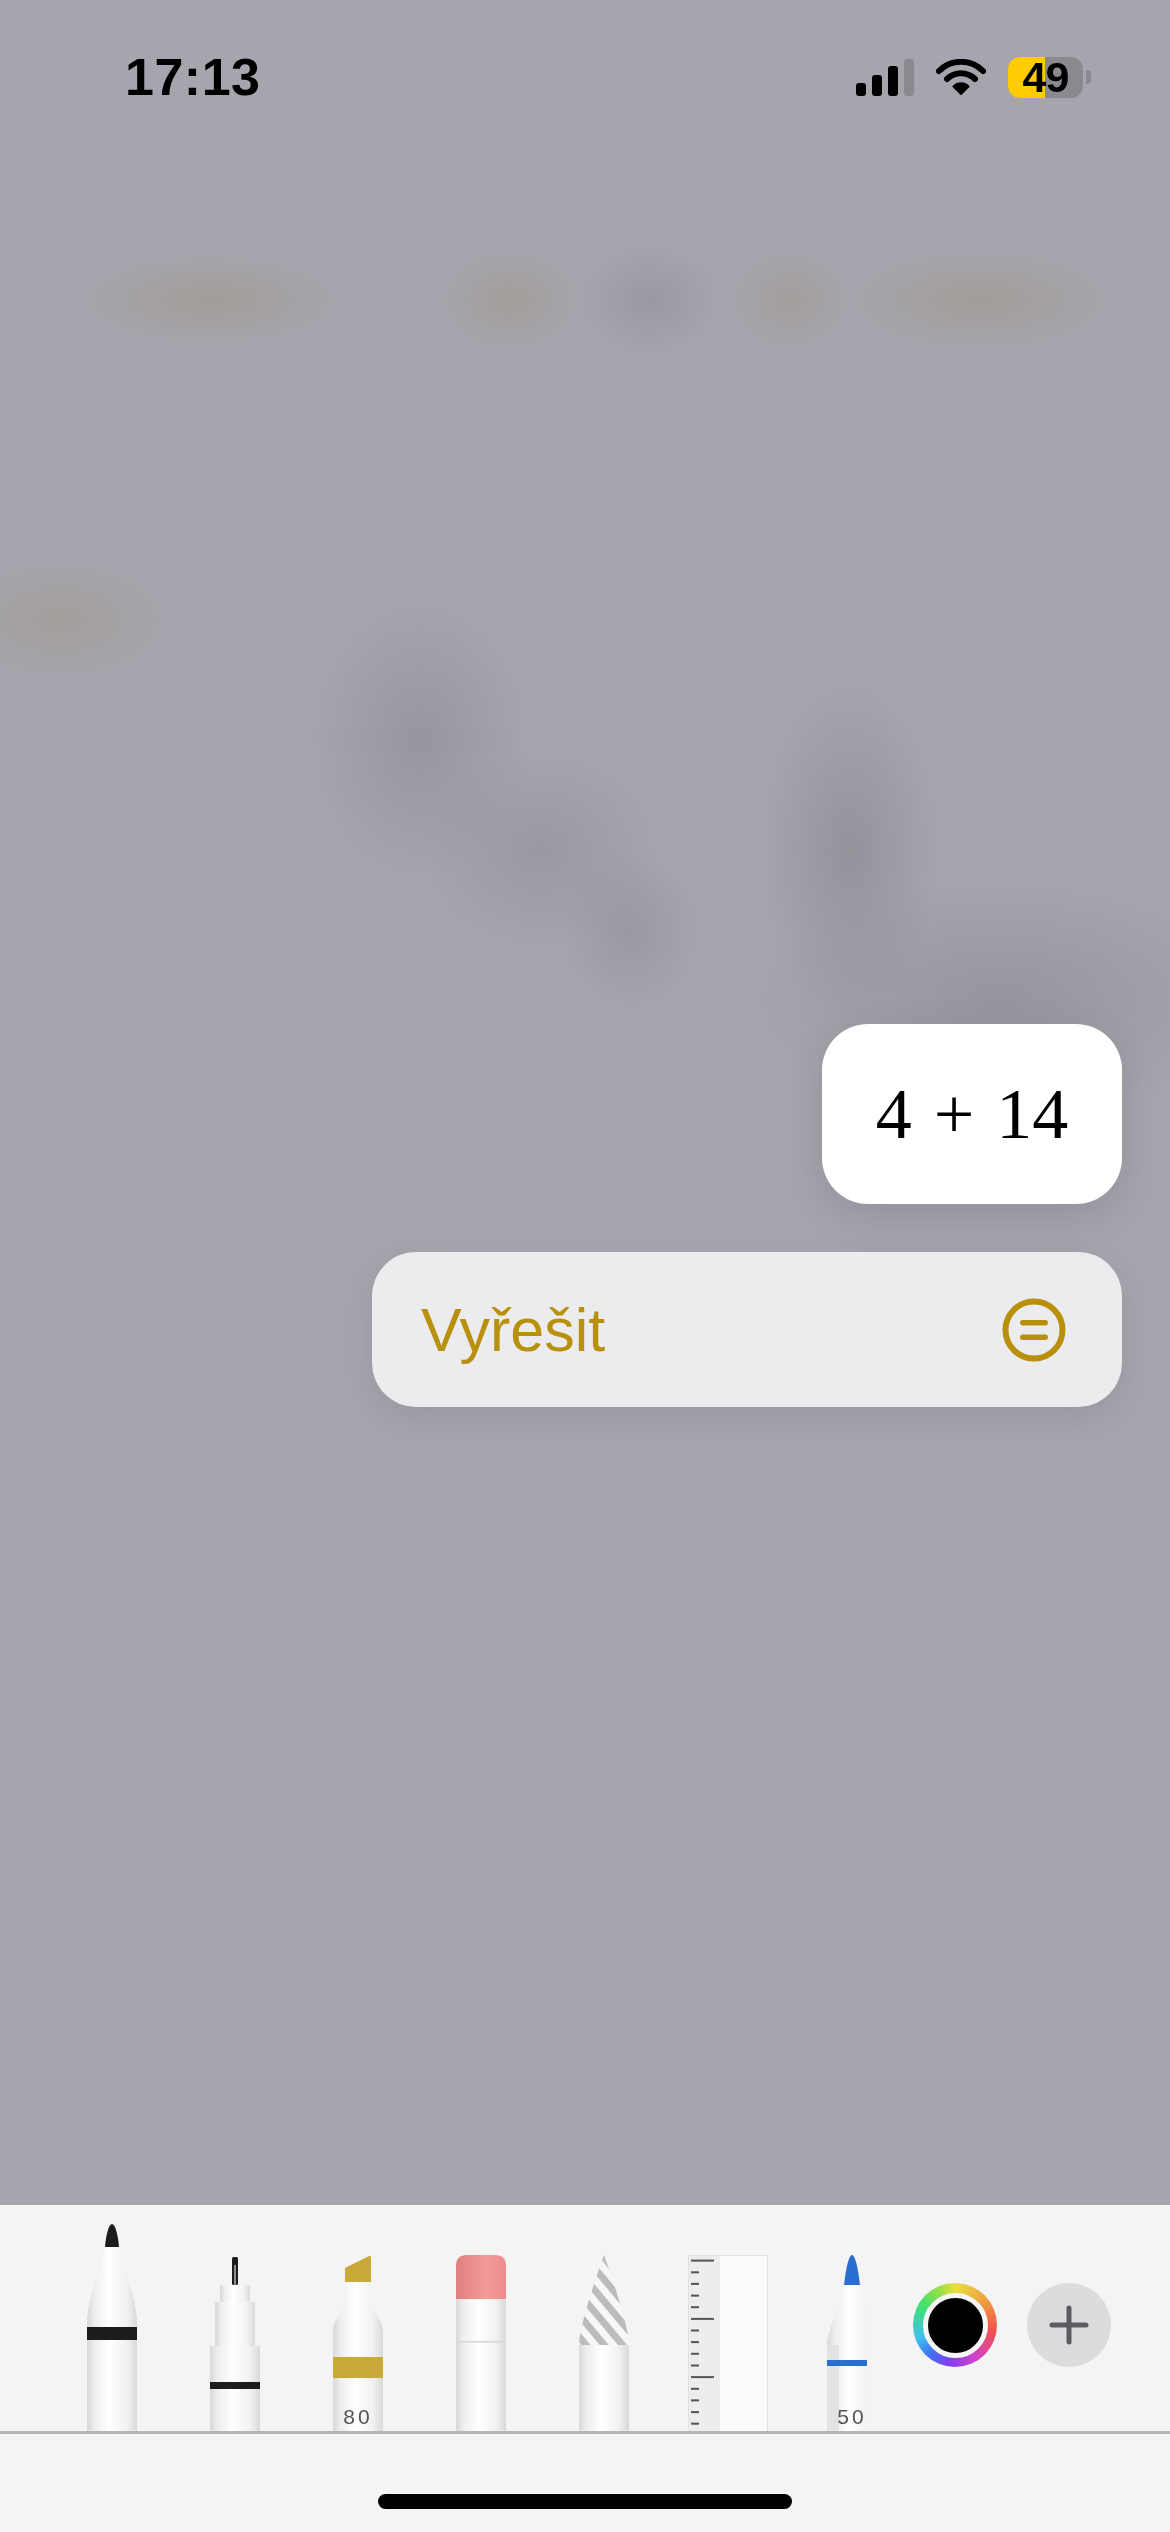 The image size is (1170, 2532). Describe the element at coordinates (112, 2327) in the screenshot. I see `pen-tool` at that location.